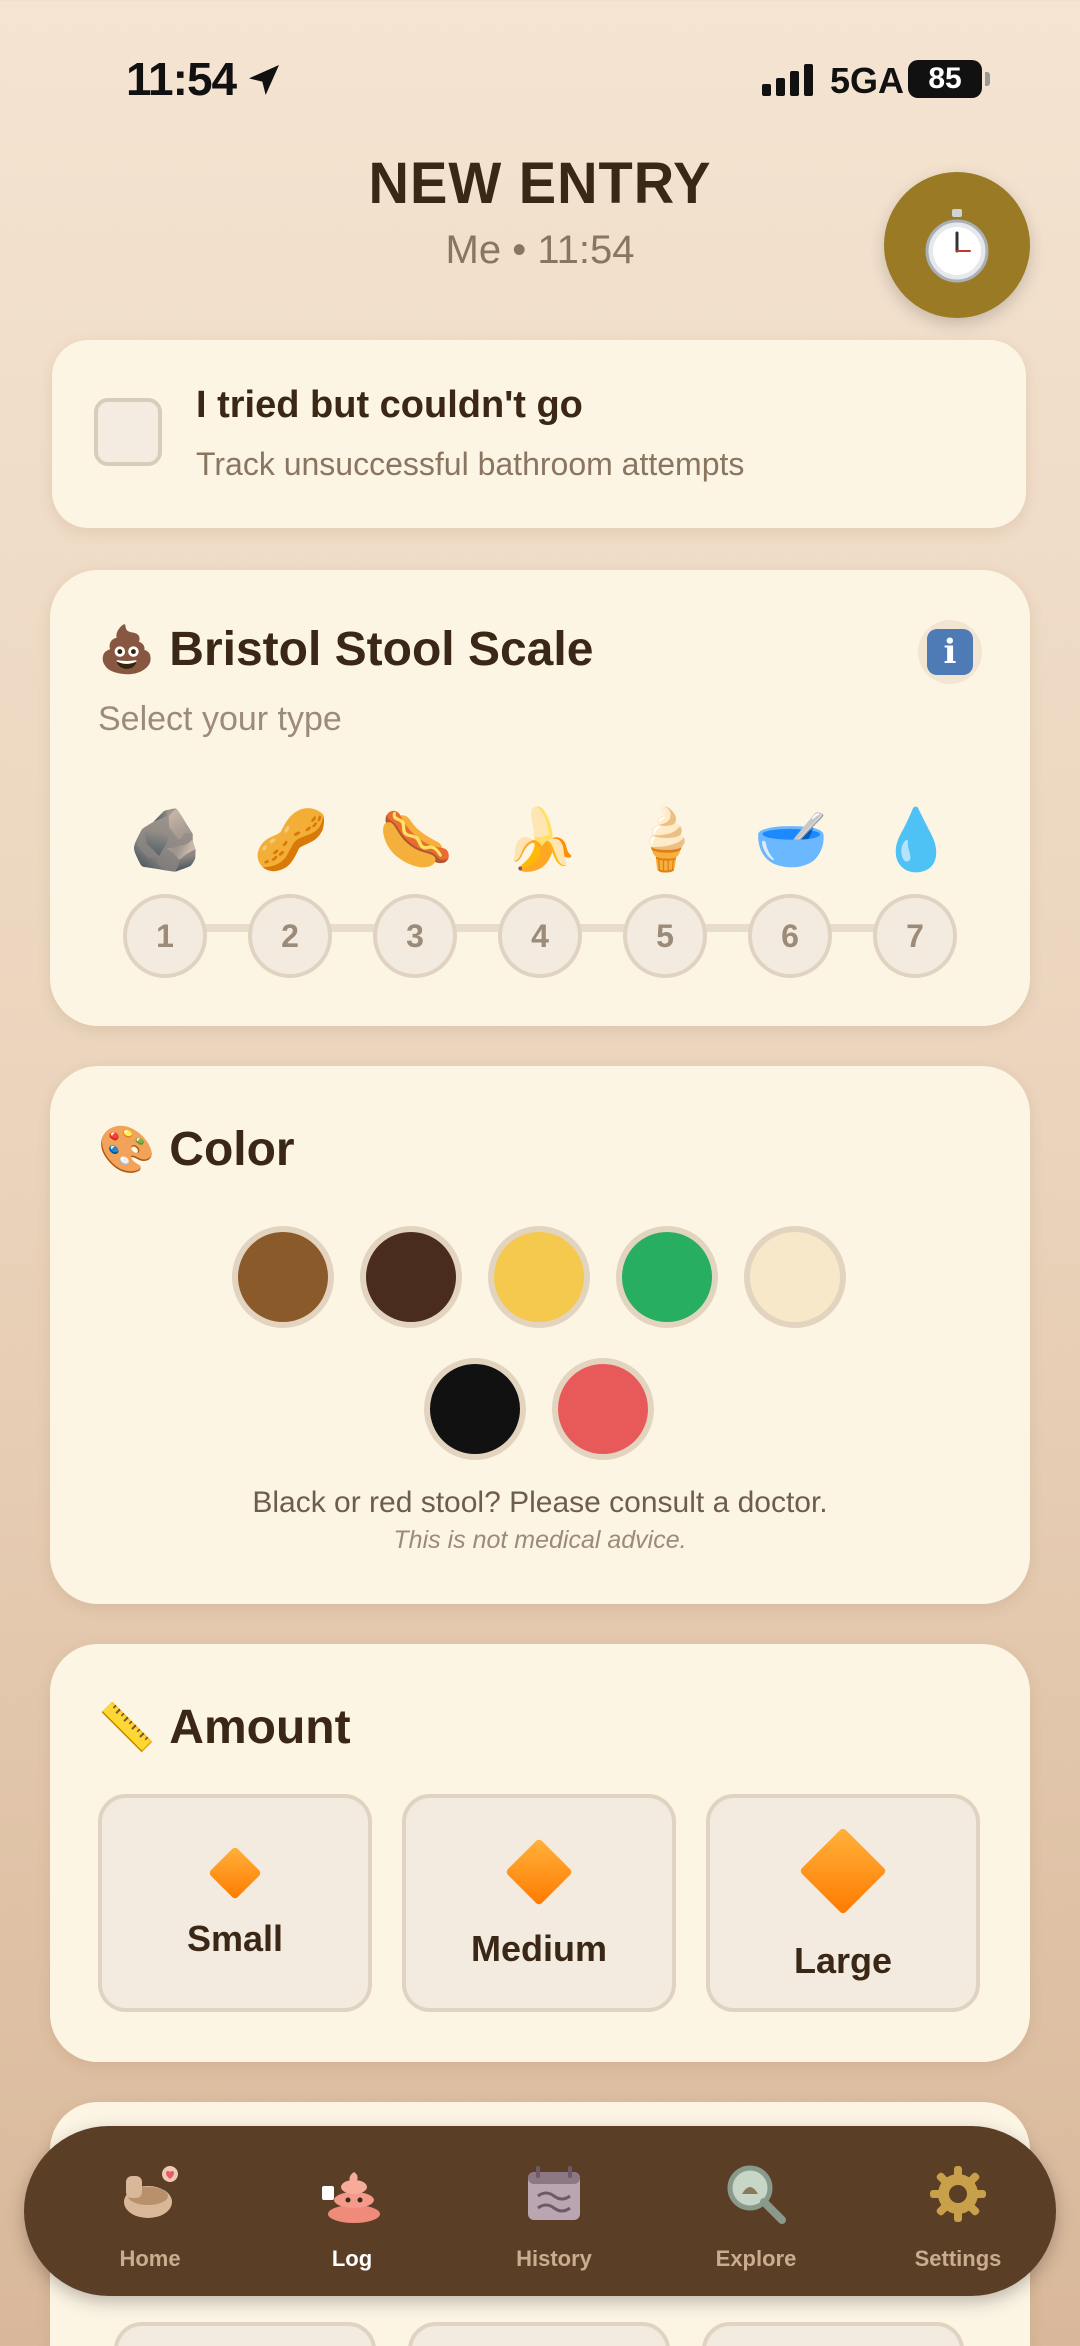 The height and width of the screenshot is (2346, 1080). I want to click on bristol-type-6: 🥣 6, so click(791, 889).